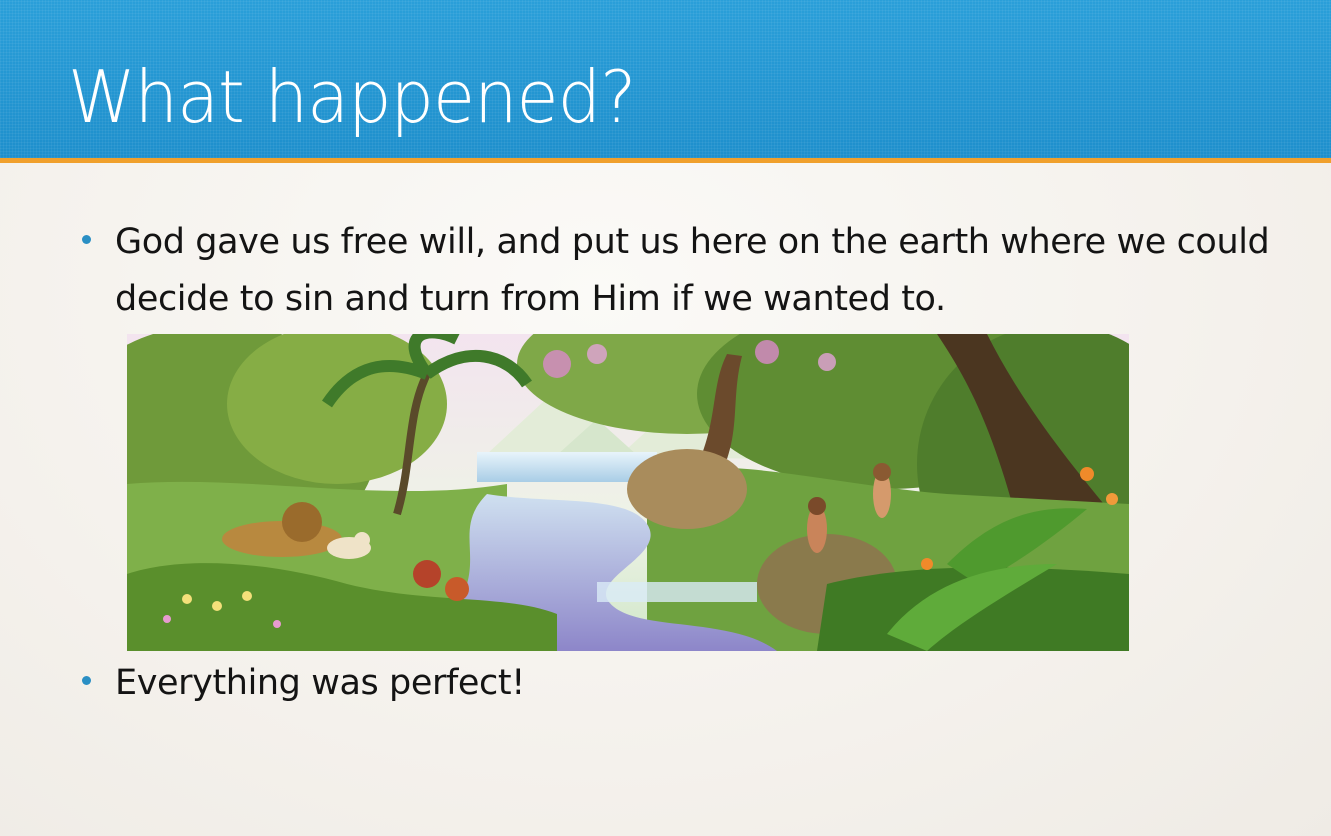 The image size is (1331, 836). I want to click on bullet-text-2: Everything was perfect!, so click(320, 683).